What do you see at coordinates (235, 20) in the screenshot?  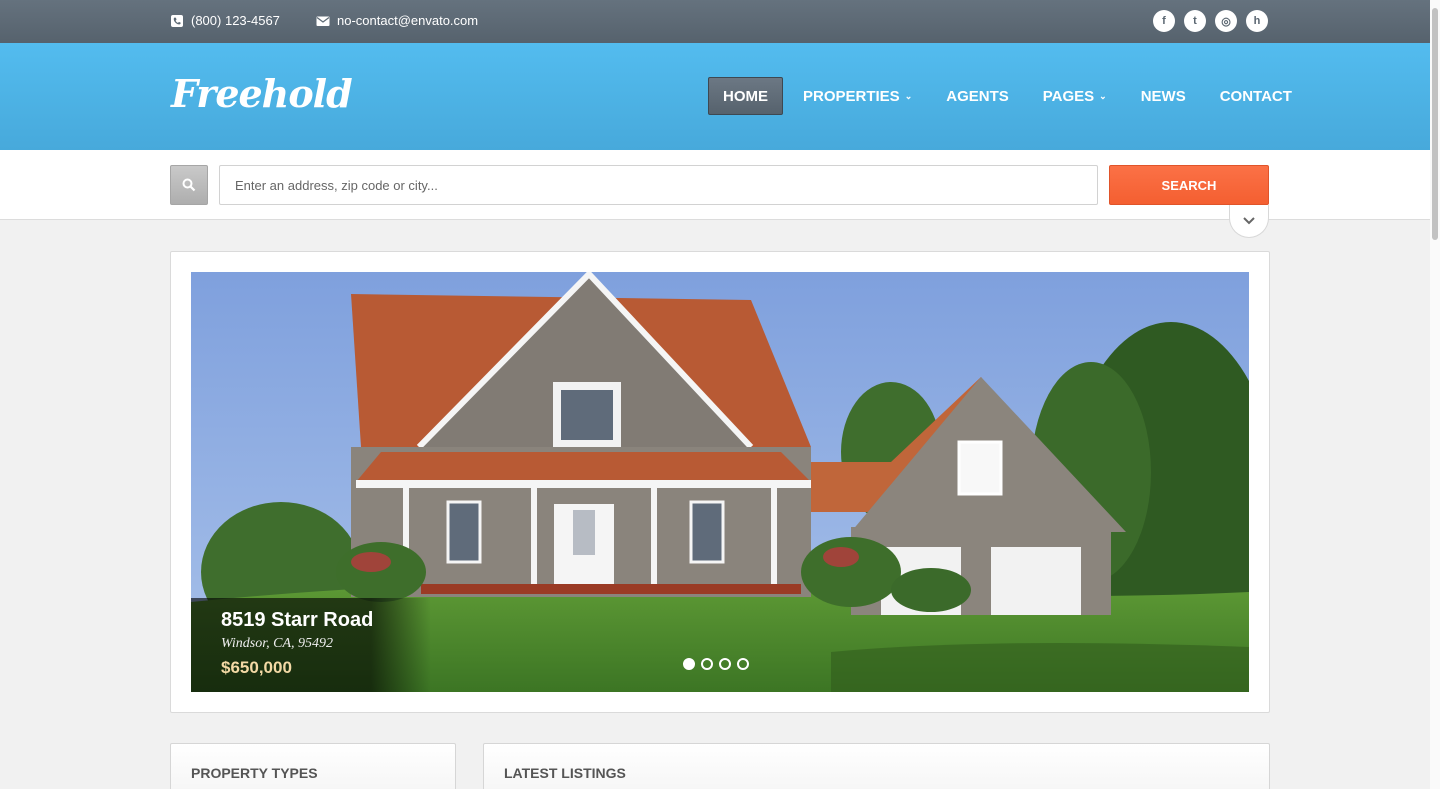 I see `phone-number: (800) 123-4567` at bounding box center [235, 20].